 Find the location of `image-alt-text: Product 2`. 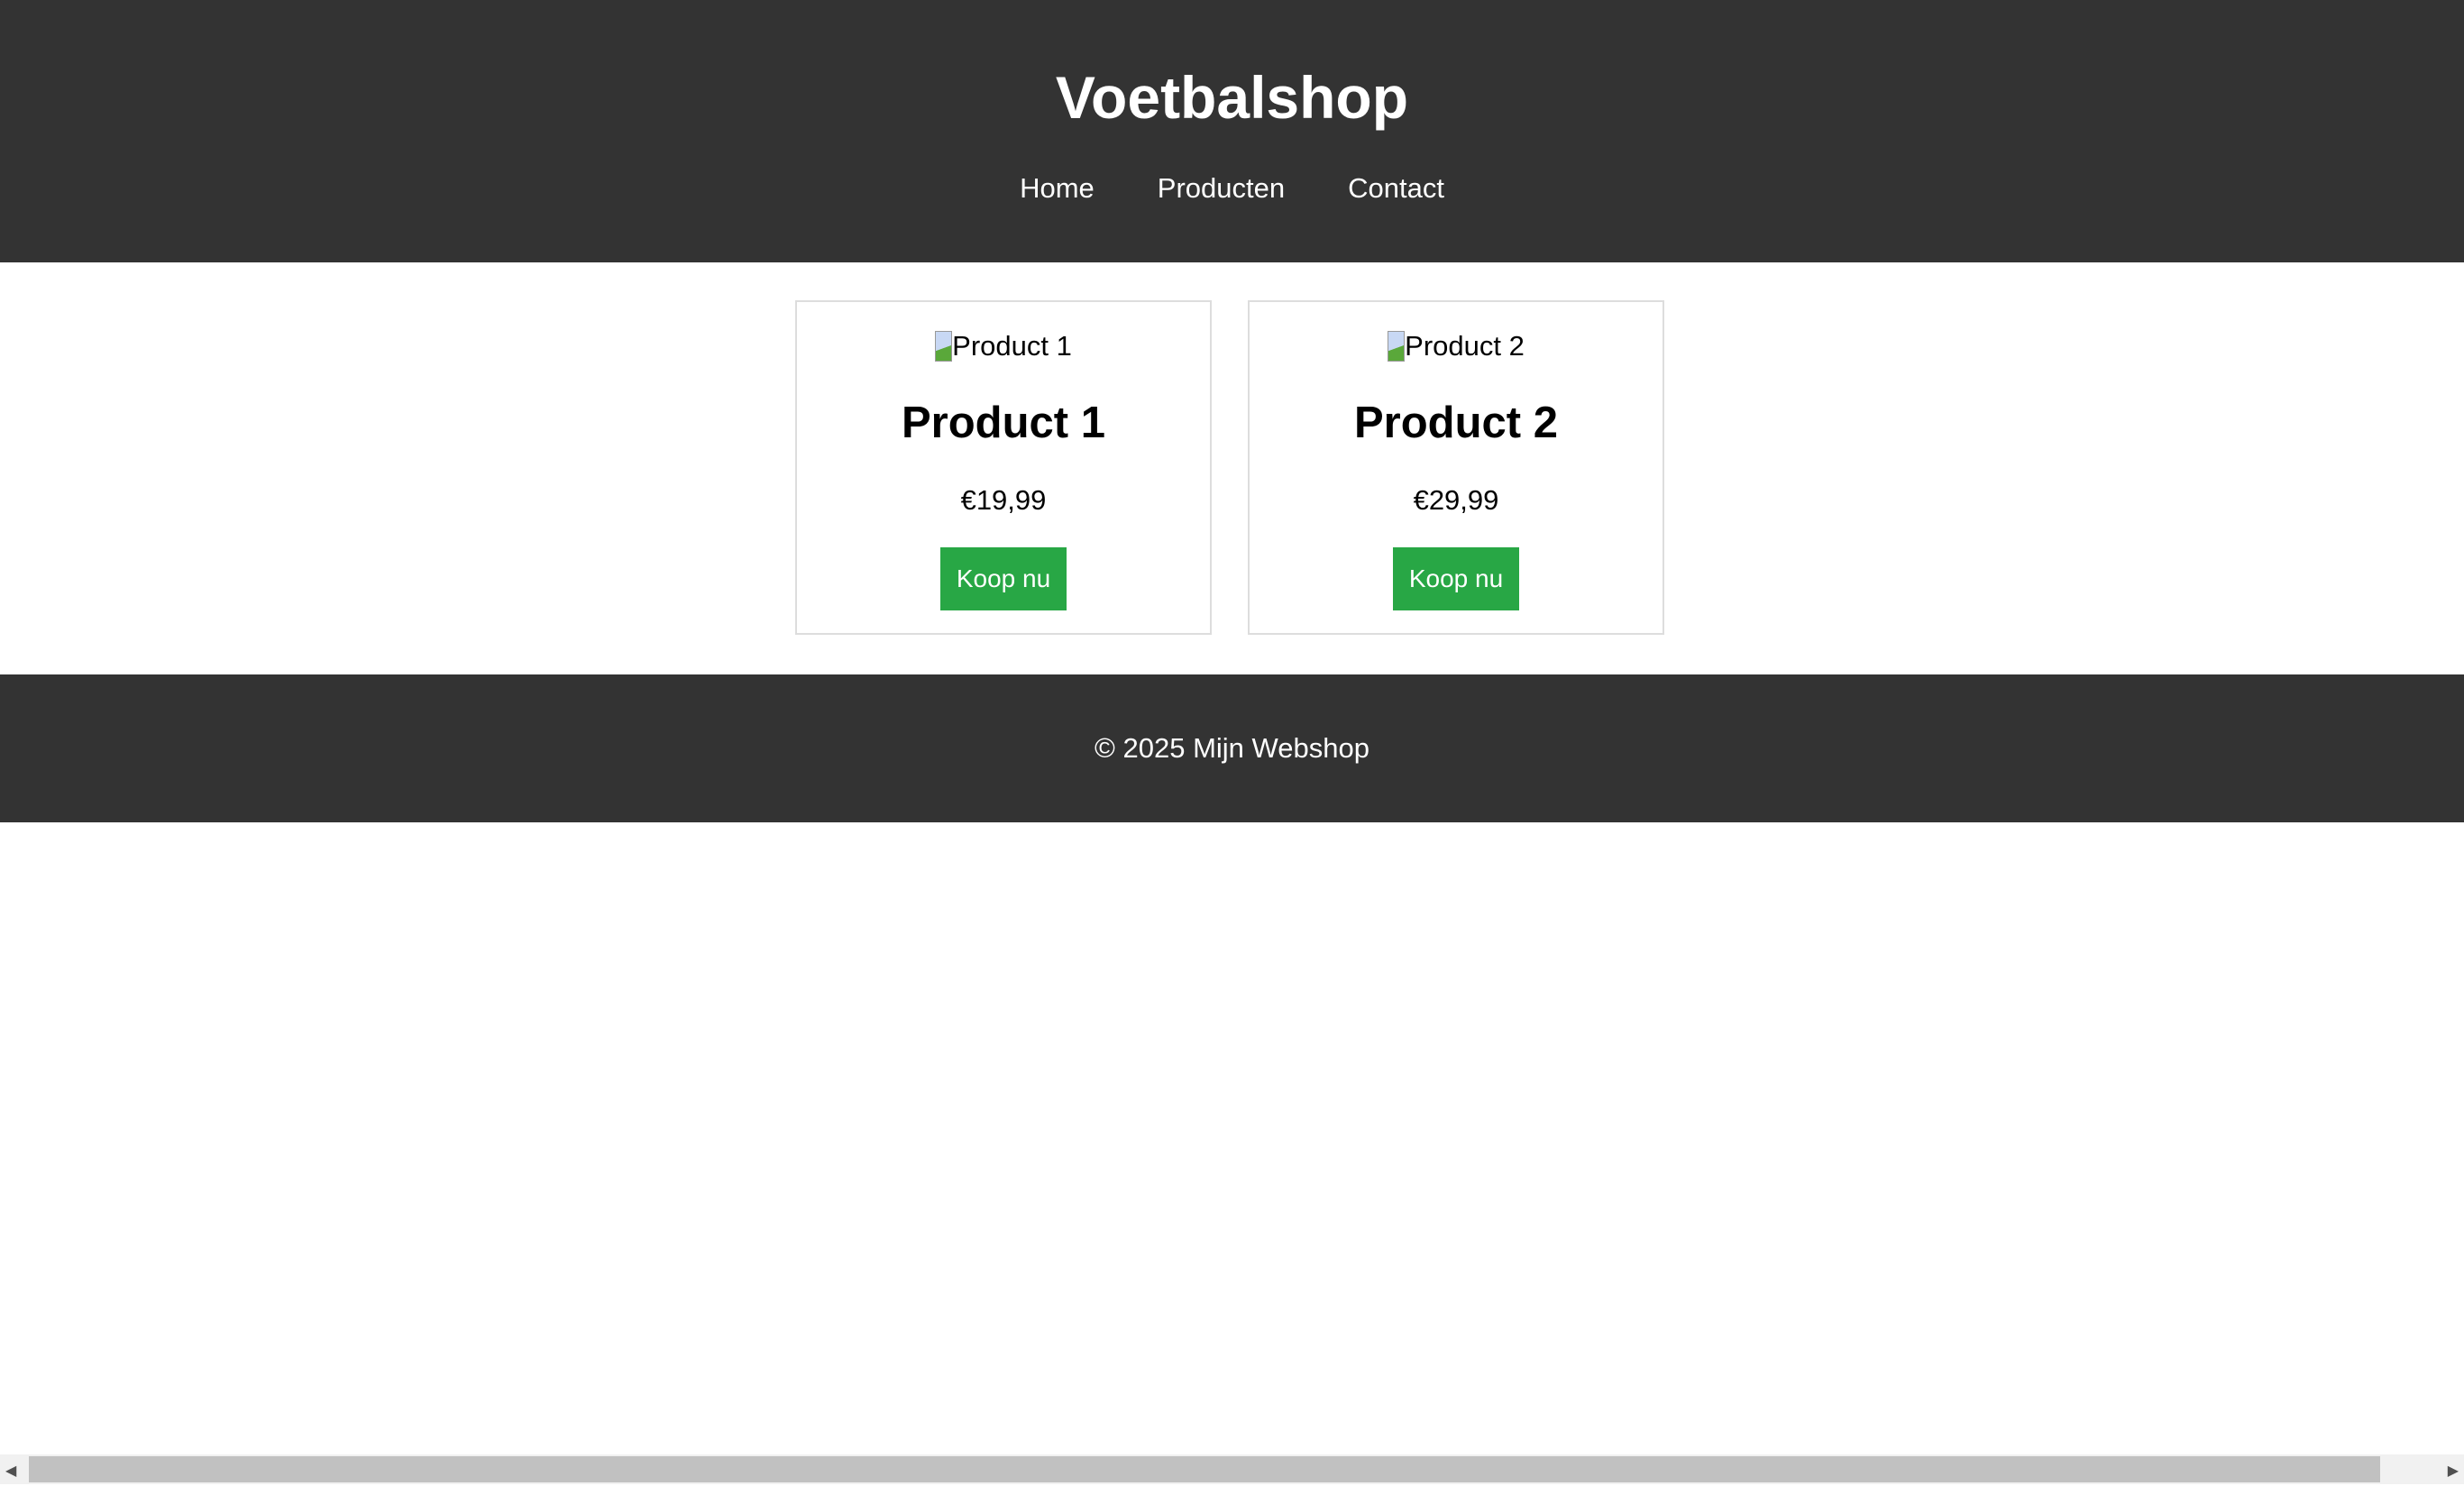

image-alt-text: Product 2 is located at coordinates (1465, 346).